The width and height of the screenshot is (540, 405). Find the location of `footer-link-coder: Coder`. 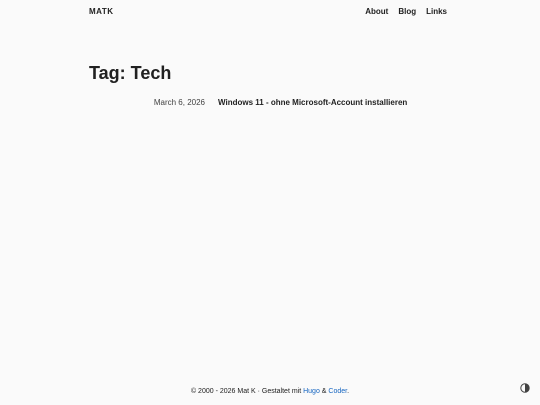

footer-link-coder: Coder is located at coordinates (337, 391).